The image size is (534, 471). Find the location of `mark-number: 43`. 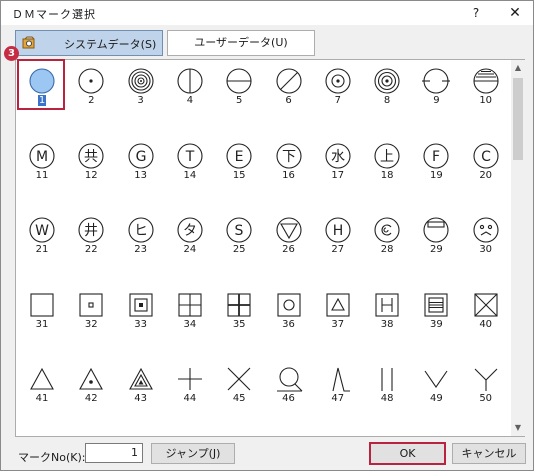

mark-number: 43 is located at coordinates (140, 398).